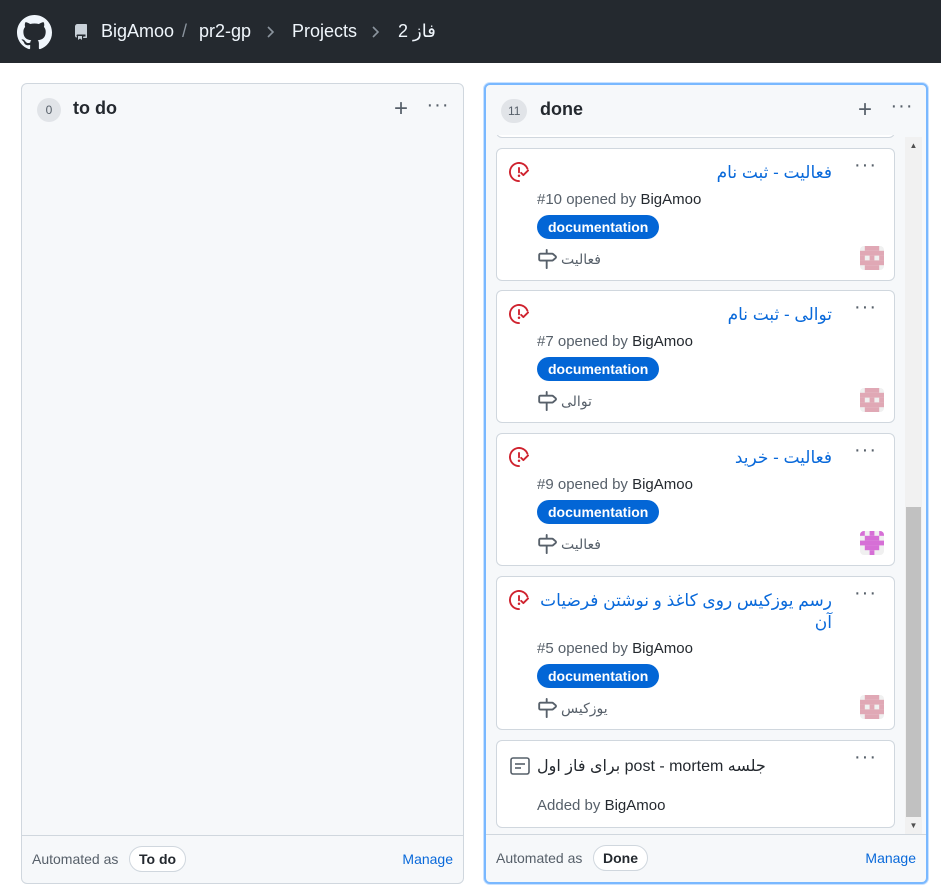 This screenshot has height=892, width=941. Describe the element at coordinates (34, 32) in the screenshot. I see `github-mark-icon` at that location.